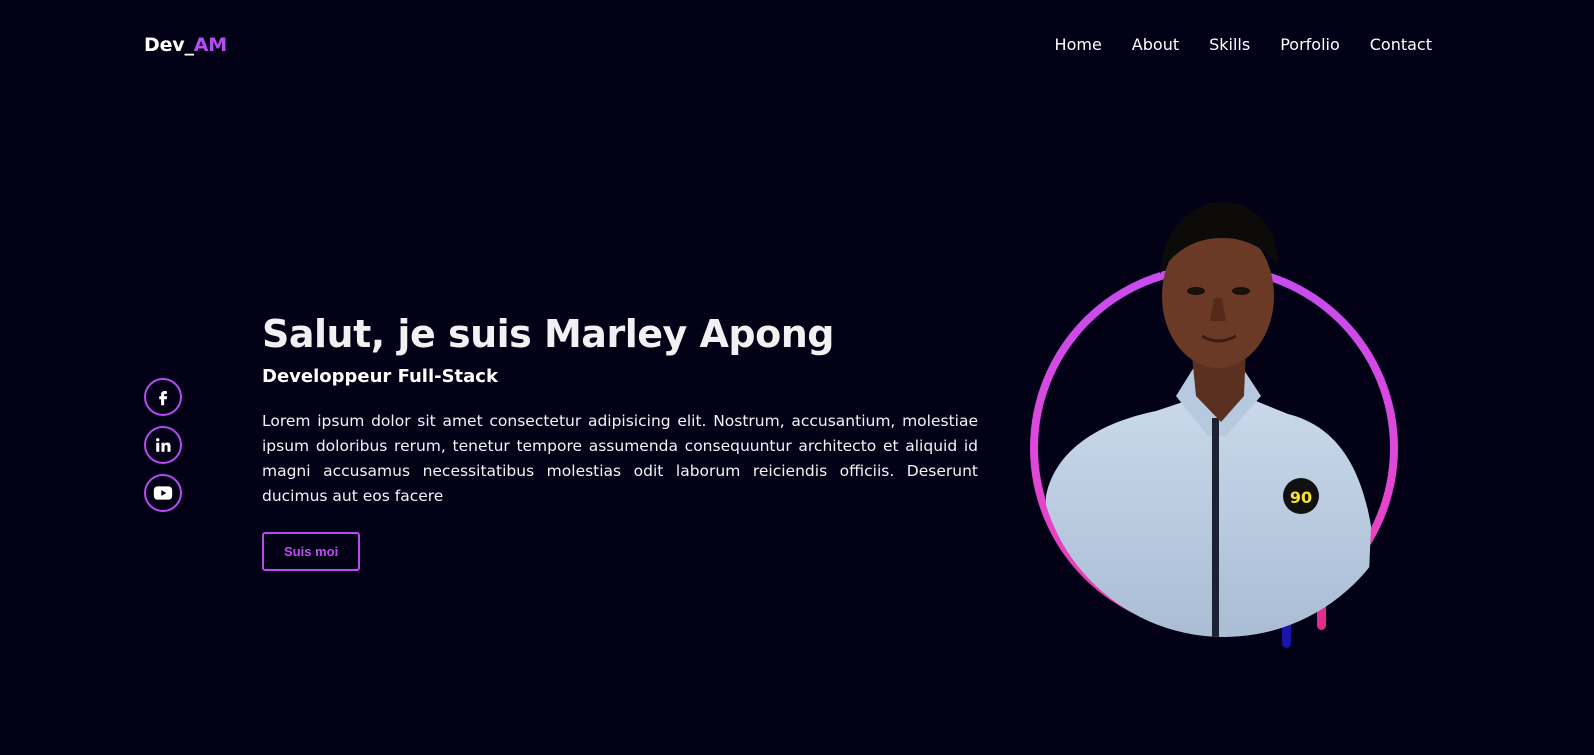  I want to click on site-logo: Dev_AM, so click(185, 45).